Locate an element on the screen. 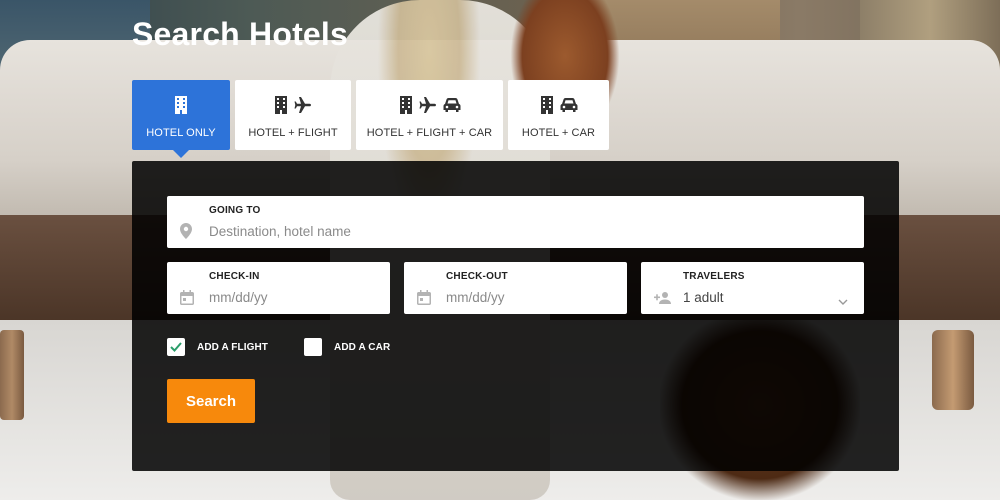  add-person-icon is located at coordinates (663, 300).